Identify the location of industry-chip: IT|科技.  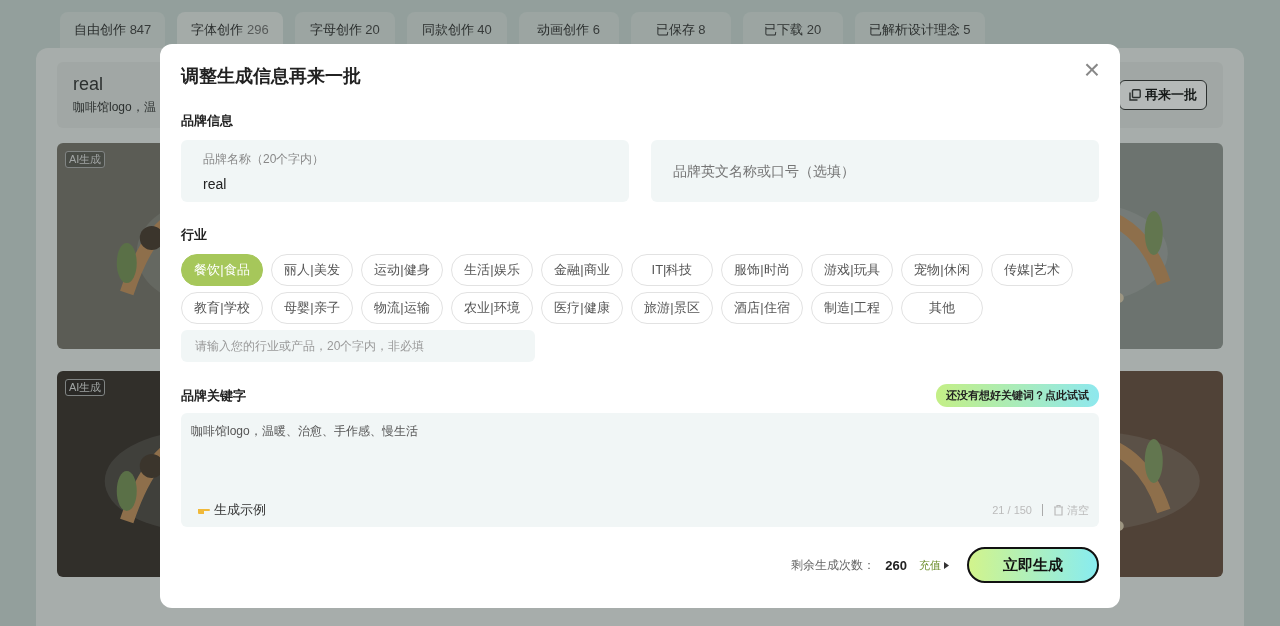
(672, 270).